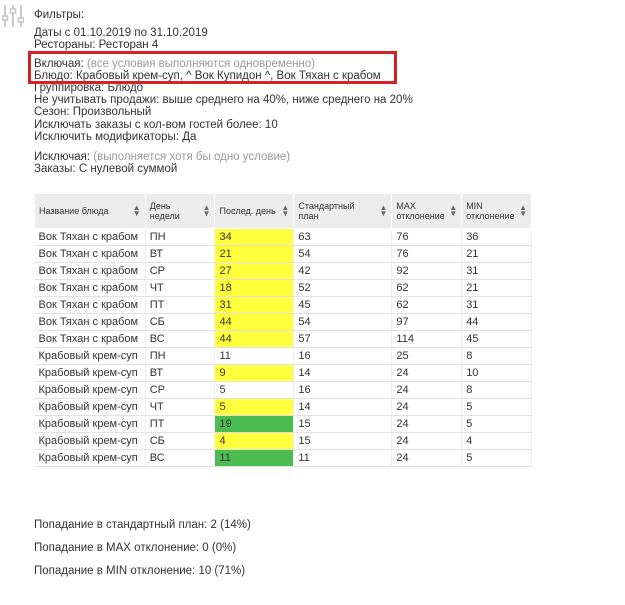 The image size is (625, 605). What do you see at coordinates (96, 45) in the screenshot?
I see `filter-restaurants: Рестораны: Ресторан 4` at bounding box center [96, 45].